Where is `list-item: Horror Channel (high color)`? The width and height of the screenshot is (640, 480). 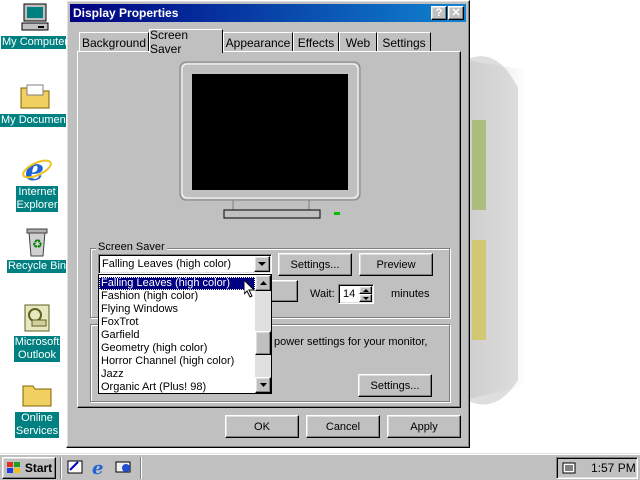
list-item: Horror Channel (high color) is located at coordinates (177, 361).